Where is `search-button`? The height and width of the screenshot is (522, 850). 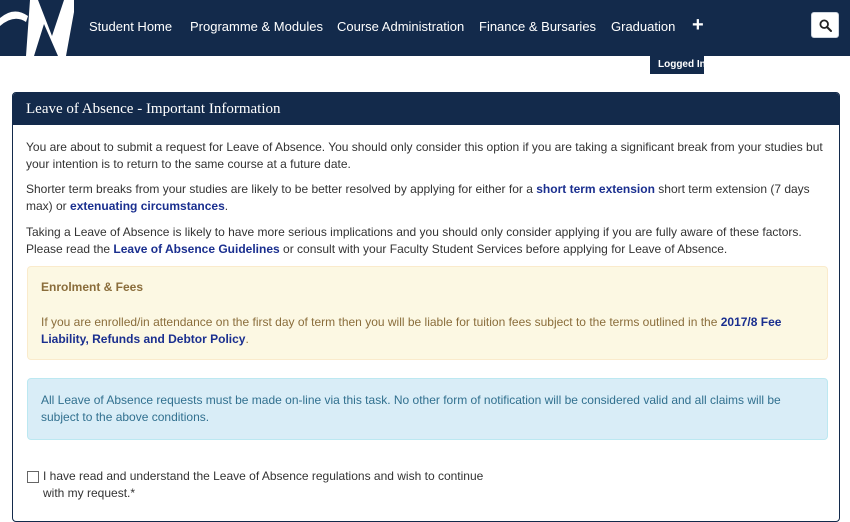
search-button is located at coordinates (825, 25).